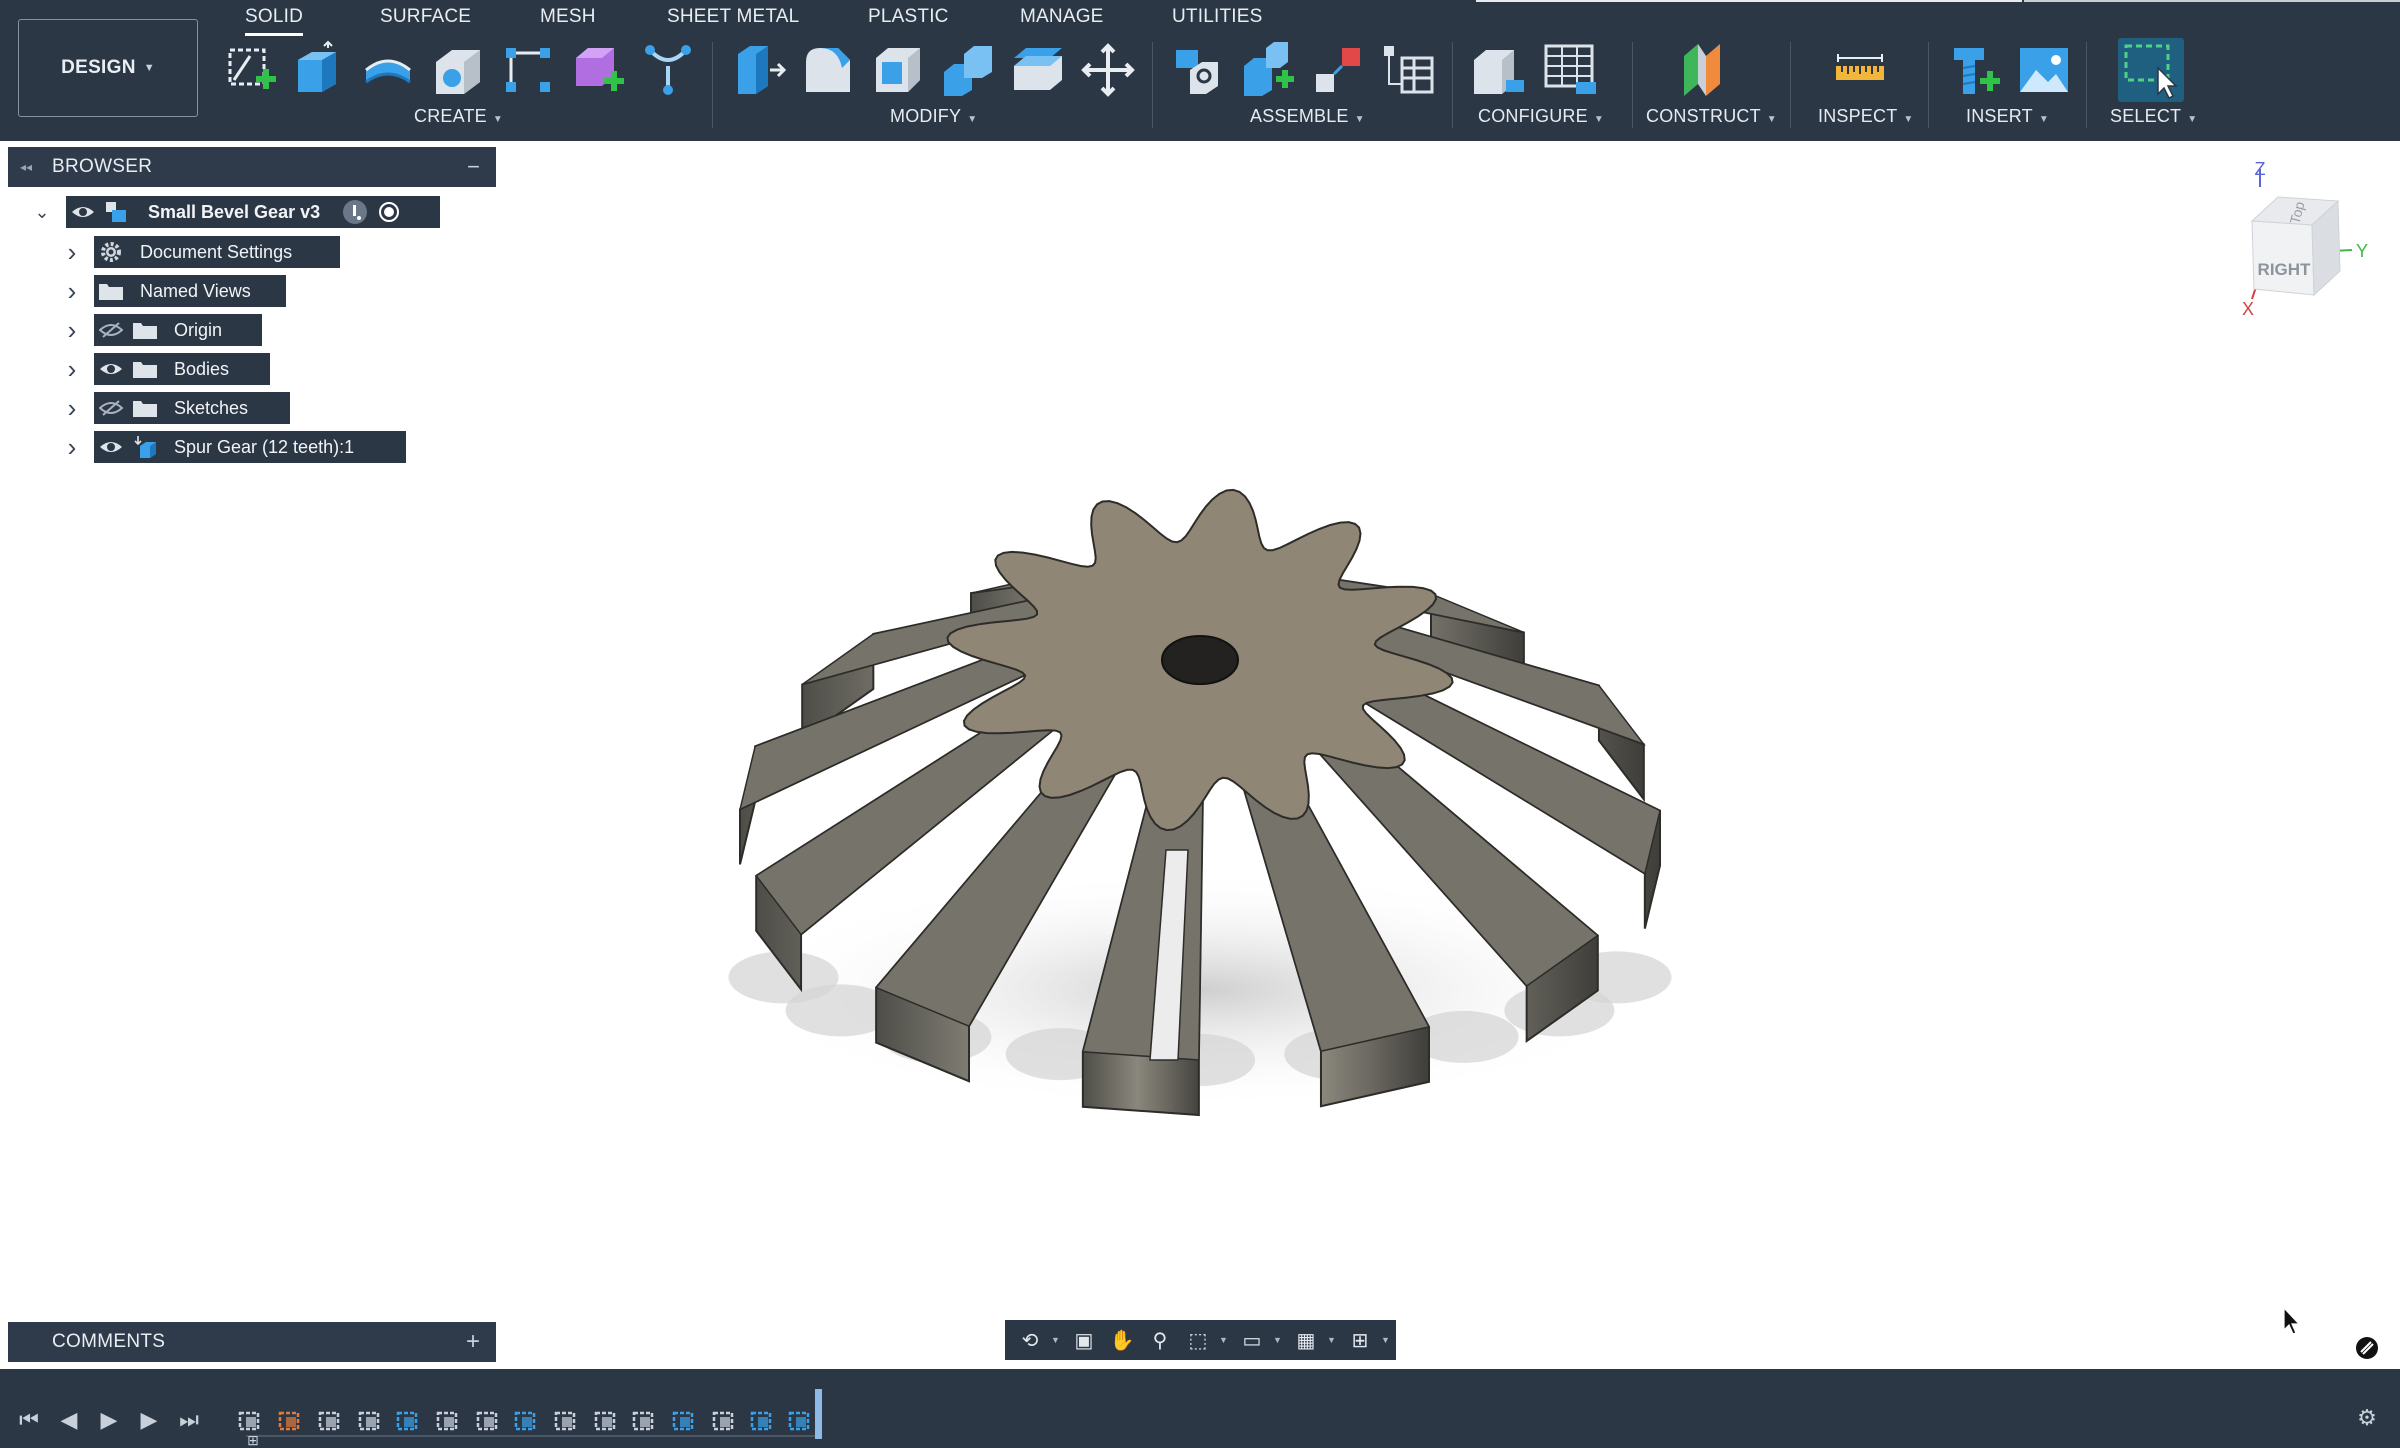 This screenshot has height=1448, width=2400. Describe the element at coordinates (274, 21) in the screenshot. I see `tab-solid: SOLID` at that location.